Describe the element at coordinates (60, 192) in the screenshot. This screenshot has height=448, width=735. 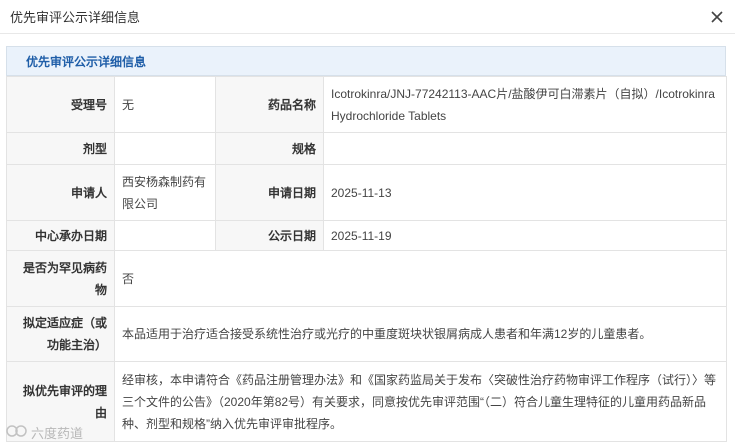
I see `applicant-label: 申请人` at that location.